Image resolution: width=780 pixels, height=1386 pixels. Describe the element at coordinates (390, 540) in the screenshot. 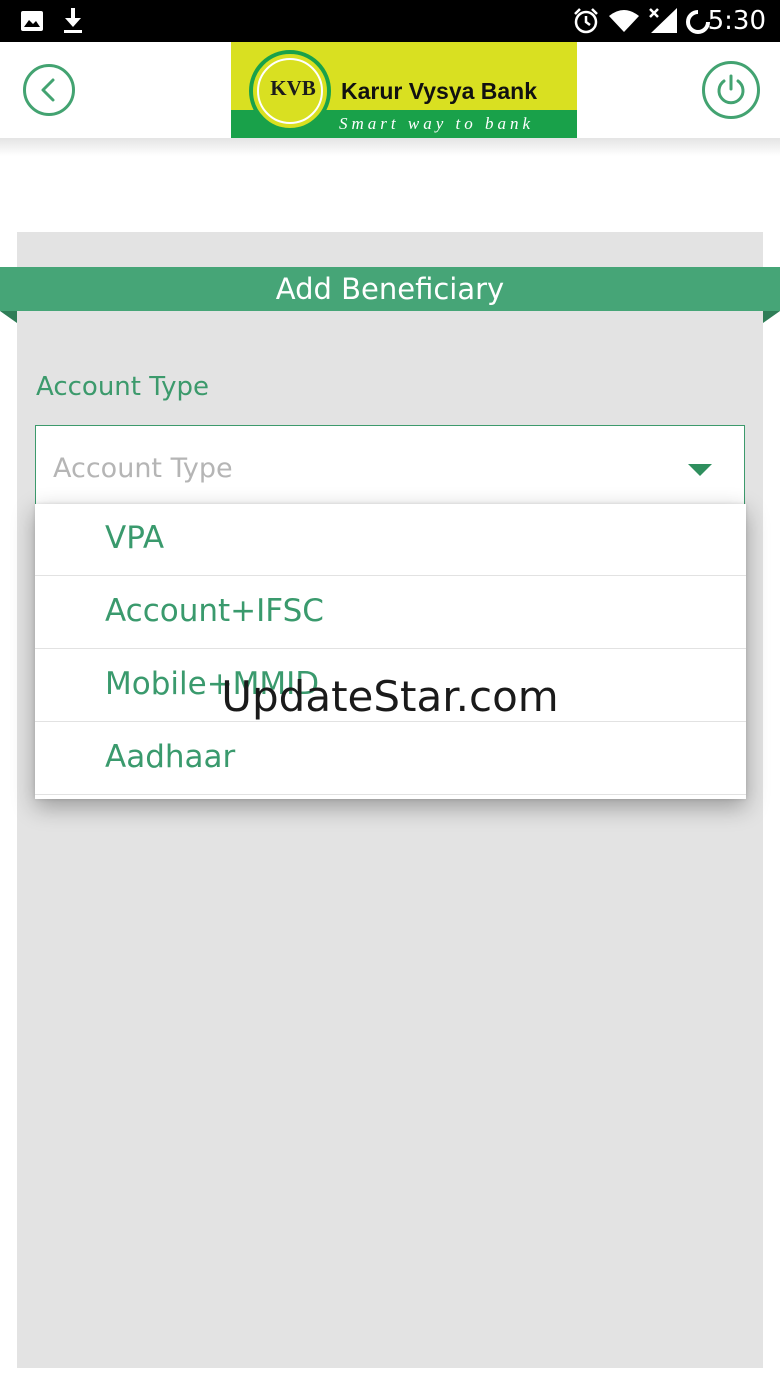

I see `dropdown-option-vpa: VPA` at that location.